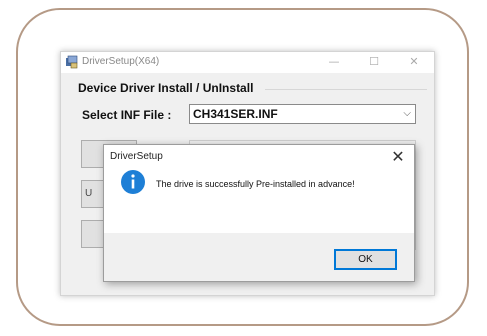  I want to click on inf-file-select: CH341SER.INF ⌵, so click(302, 114).